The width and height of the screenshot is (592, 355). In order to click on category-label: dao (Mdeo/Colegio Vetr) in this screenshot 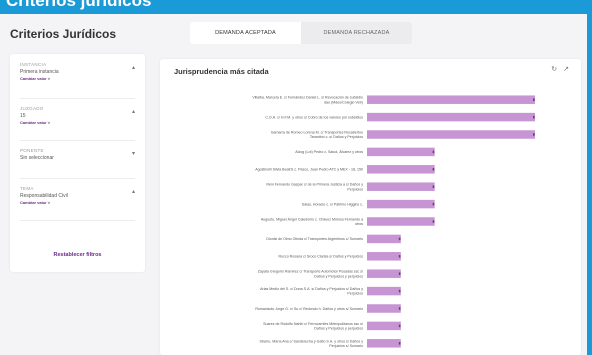, I will do `click(343, 102)`.